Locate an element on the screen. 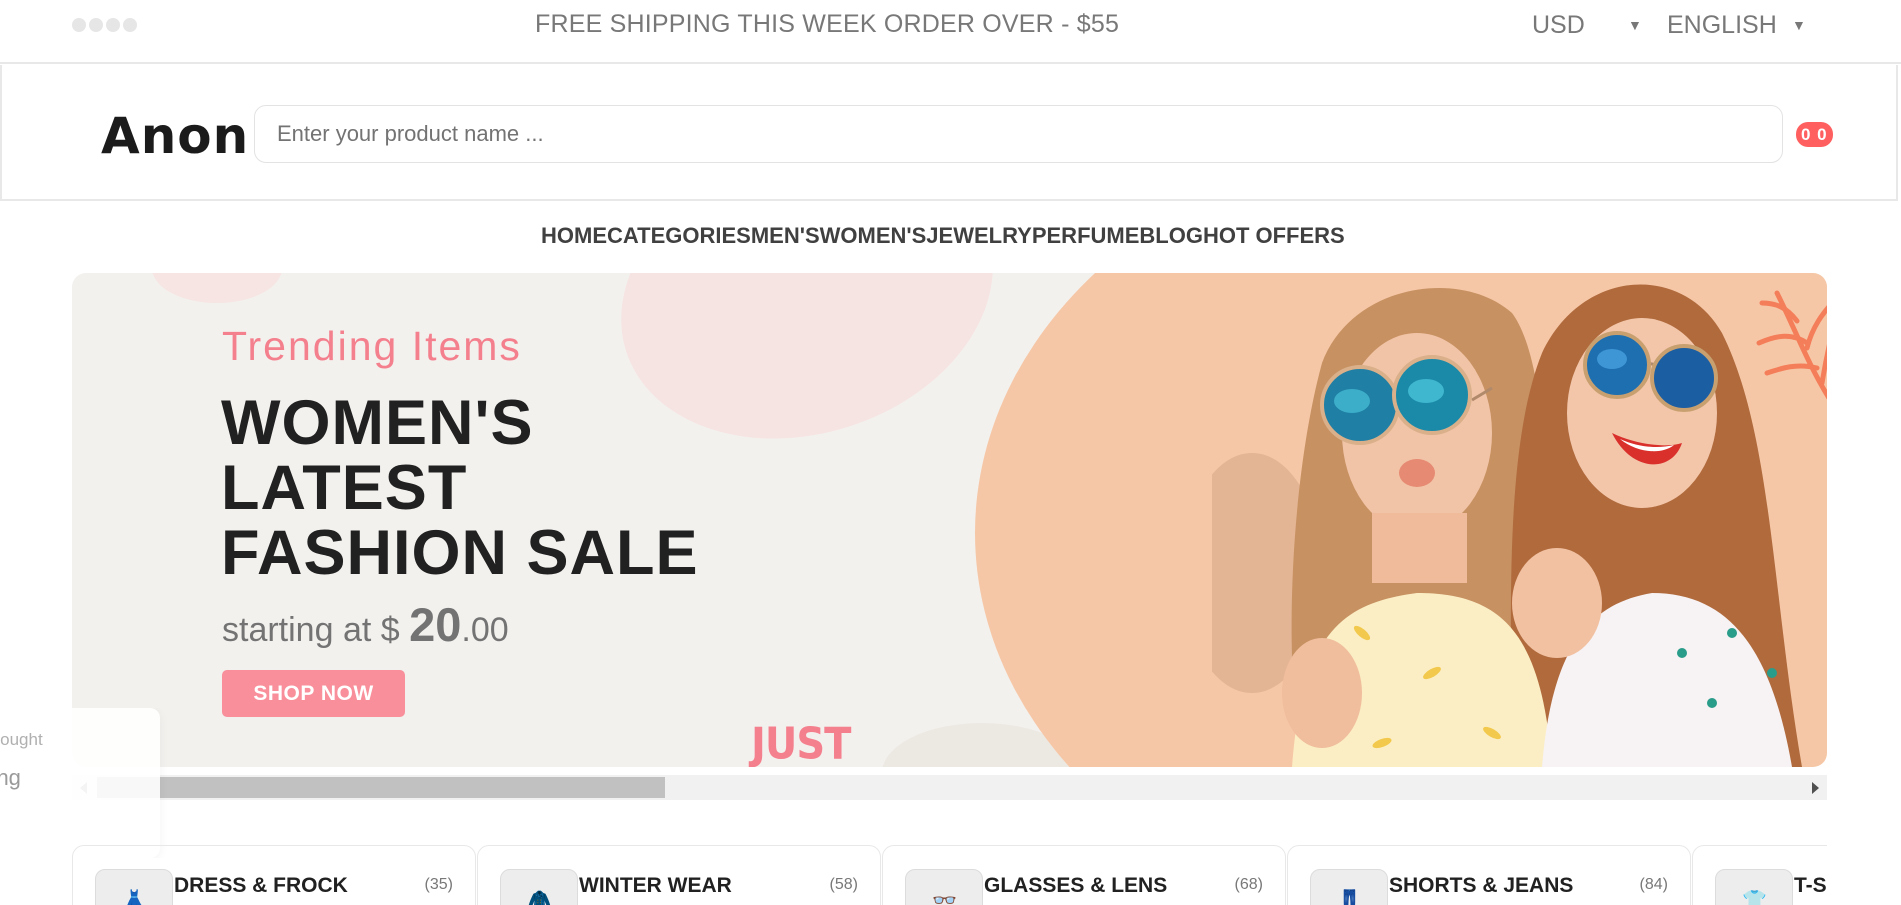 The height and width of the screenshot is (905, 1901). nav-item-mens: MEN'S is located at coordinates (785, 236).